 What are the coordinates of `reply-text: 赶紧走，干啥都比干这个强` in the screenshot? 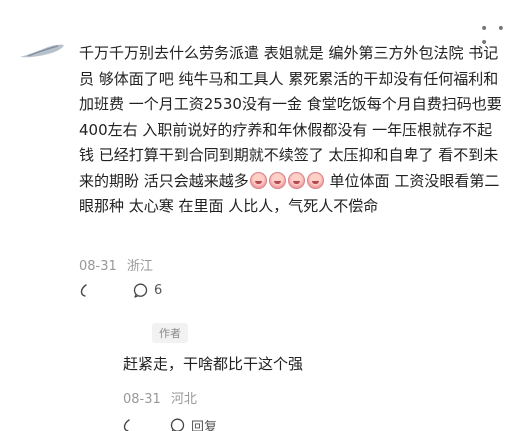 It's located at (213, 364).